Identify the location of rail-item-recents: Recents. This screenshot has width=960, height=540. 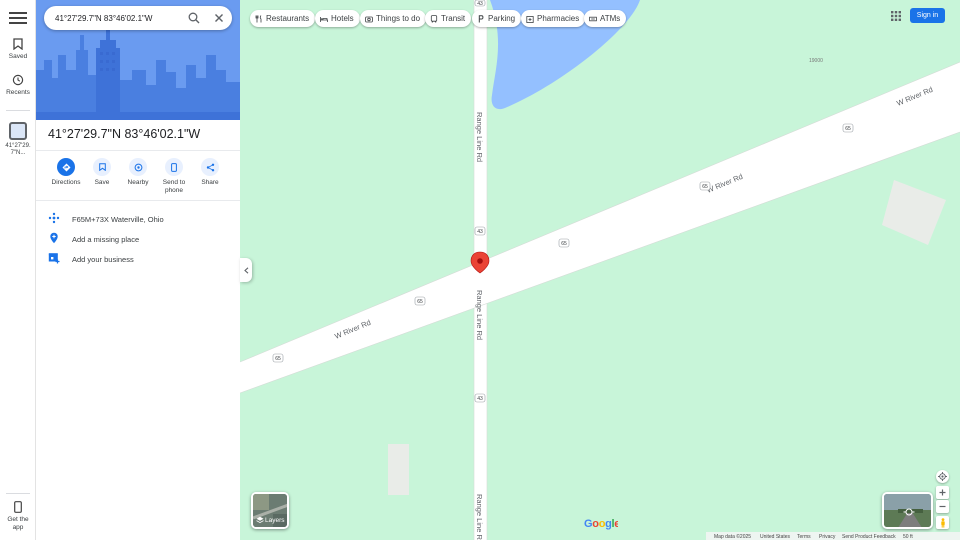
(18, 85).